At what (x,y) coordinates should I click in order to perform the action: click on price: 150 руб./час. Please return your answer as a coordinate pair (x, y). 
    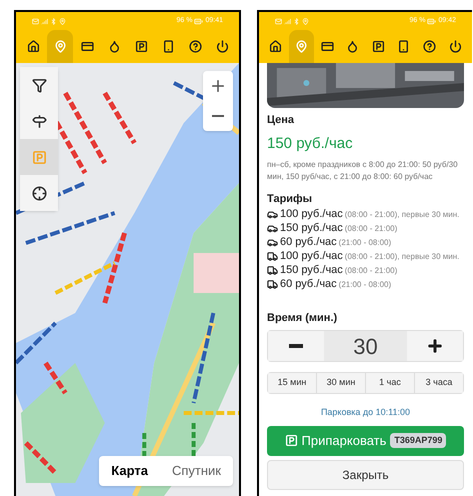
    Looking at the image, I should click on (310, 144).